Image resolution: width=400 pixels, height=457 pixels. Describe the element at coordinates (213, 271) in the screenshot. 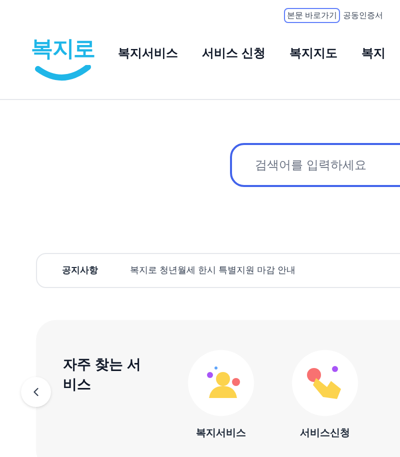

I see `notice-link: 복지로 청년월세 한시 특별지원 마감 안내` at that location.